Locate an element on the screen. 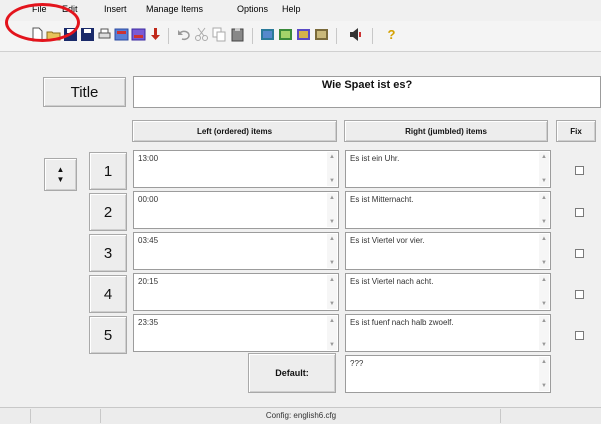 Image resolution: width=601 pixels, height=424 pixels. row-number-button: 5 is located at coordinates (108, 335).